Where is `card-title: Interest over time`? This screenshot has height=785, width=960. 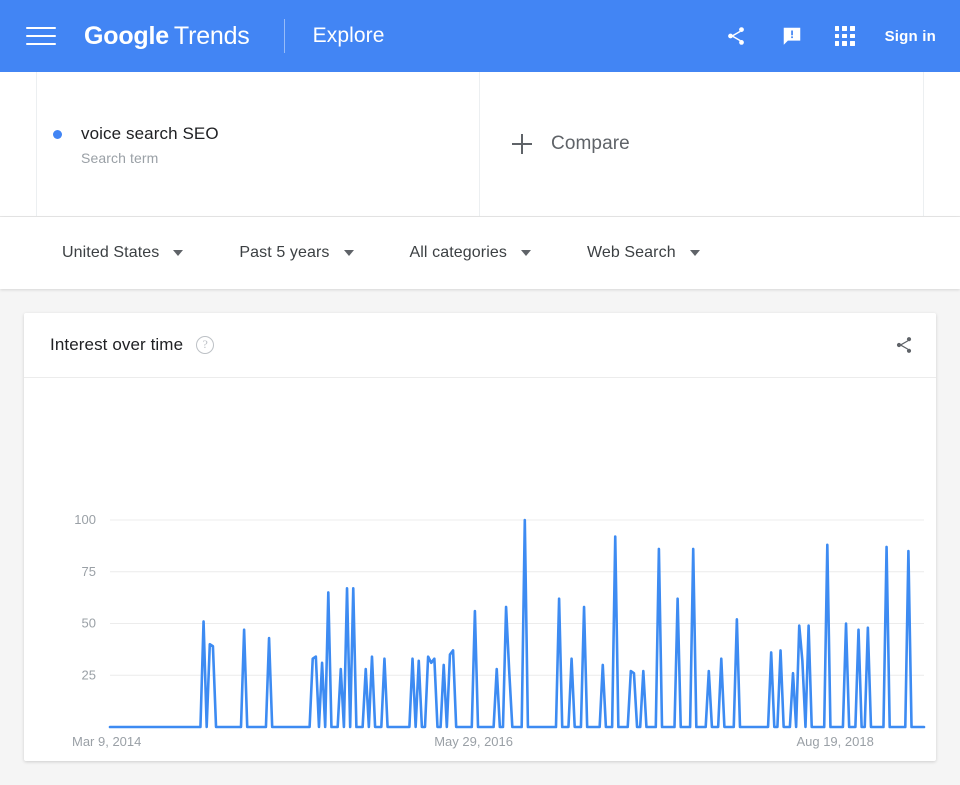 card-title: Interest over time is located at coordinates (117, 344).